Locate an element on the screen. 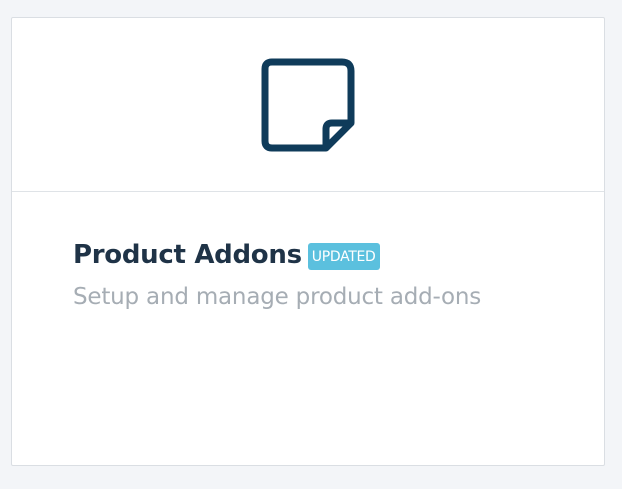 The height and width of the screenshot is (489, 622). sticky-note-icon is located at coordinates (308, 104).